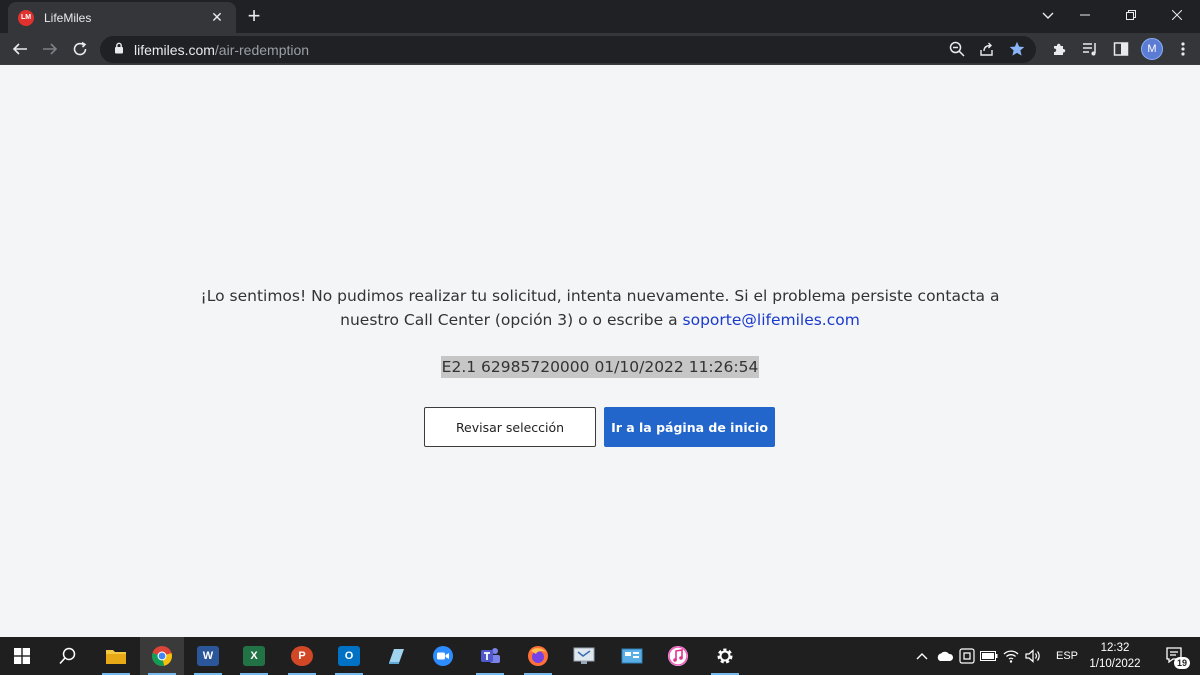 This screenshot has height=675, width=1200. I want to click on outlook-tile: O, so click(349, 656).